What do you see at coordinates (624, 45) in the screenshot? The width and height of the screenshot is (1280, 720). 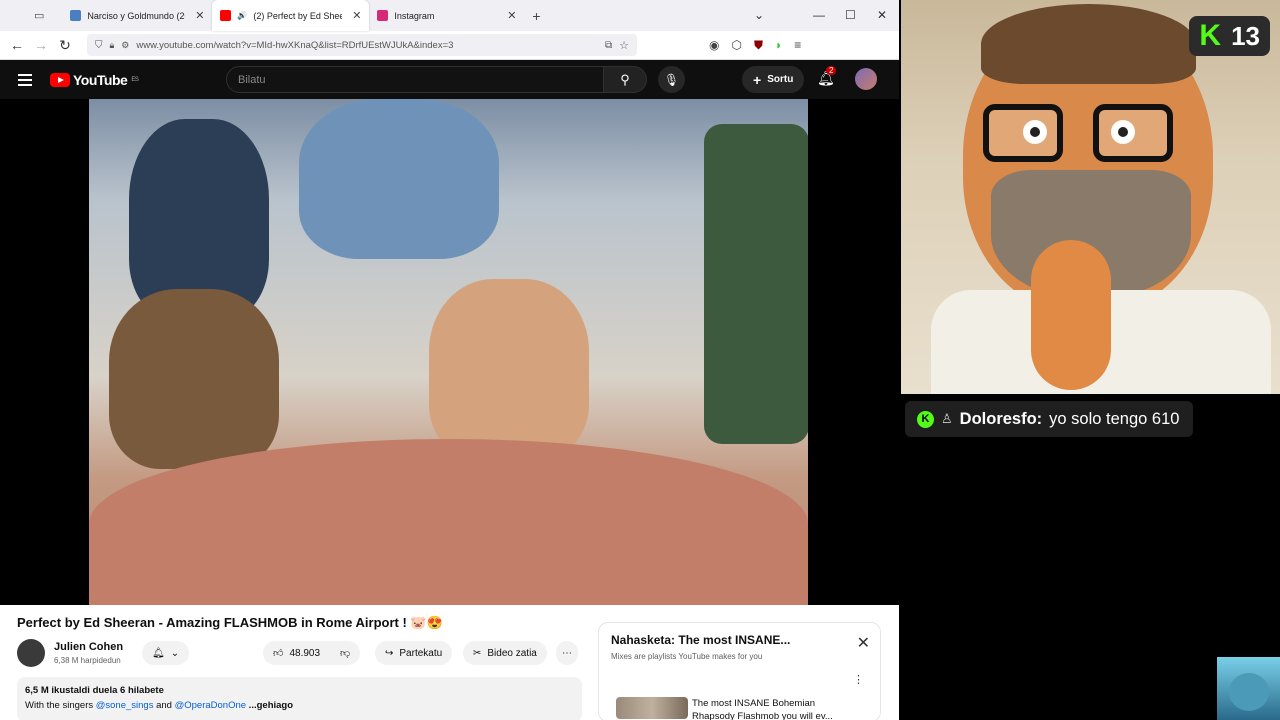 I see `bookmark-star-icon: ☆` at bounding box center [624, 45].